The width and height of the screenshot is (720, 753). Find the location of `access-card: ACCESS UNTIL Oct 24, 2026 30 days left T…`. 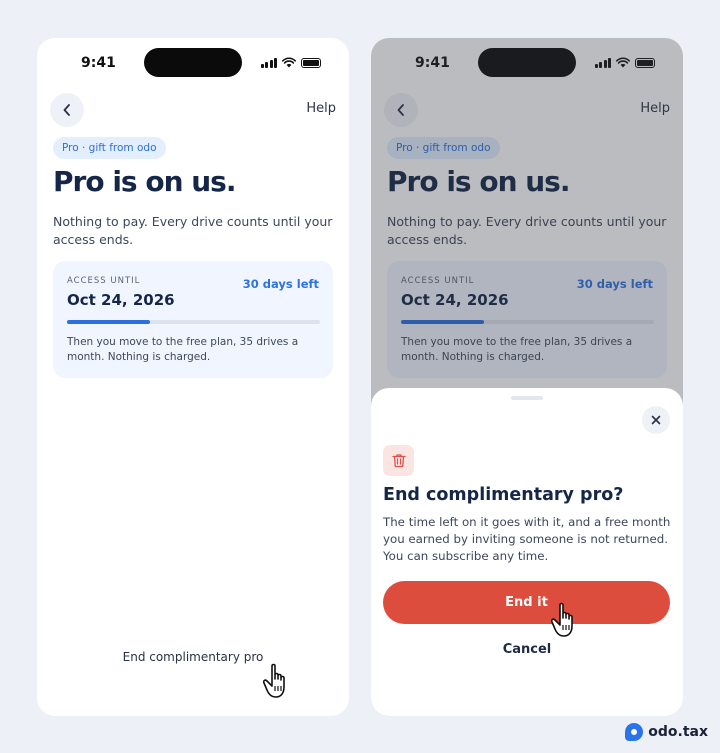

access-card: ACCESS UNTIL Oct 24, 2026 30 days left T… is located at coordinates (193, 319).